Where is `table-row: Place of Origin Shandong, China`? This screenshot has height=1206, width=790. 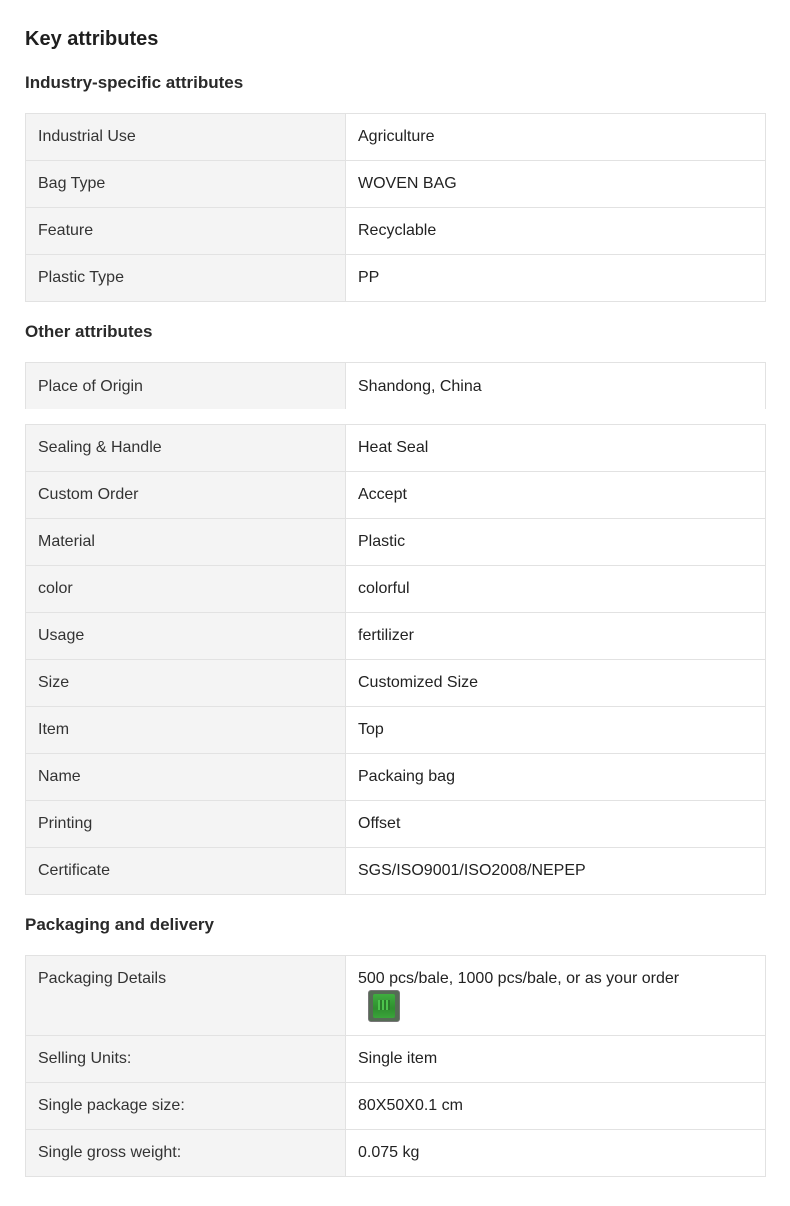 table-row: Place of Origin Shandong, China is located at coordinates (395, 386).